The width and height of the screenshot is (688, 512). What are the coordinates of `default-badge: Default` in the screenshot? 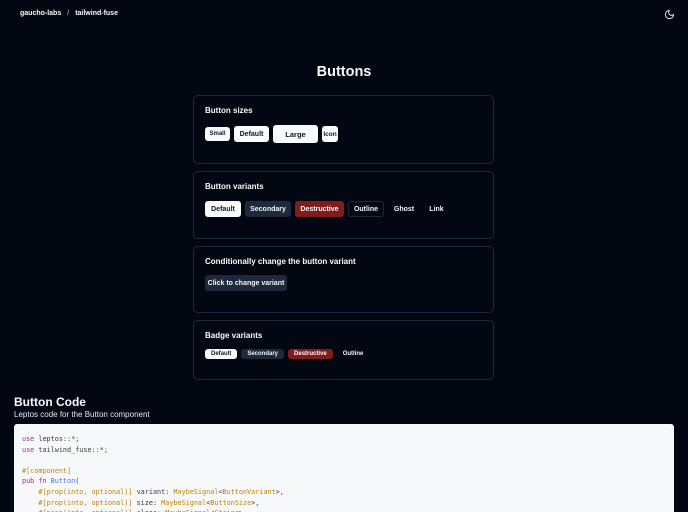 It's located at (221, 354).